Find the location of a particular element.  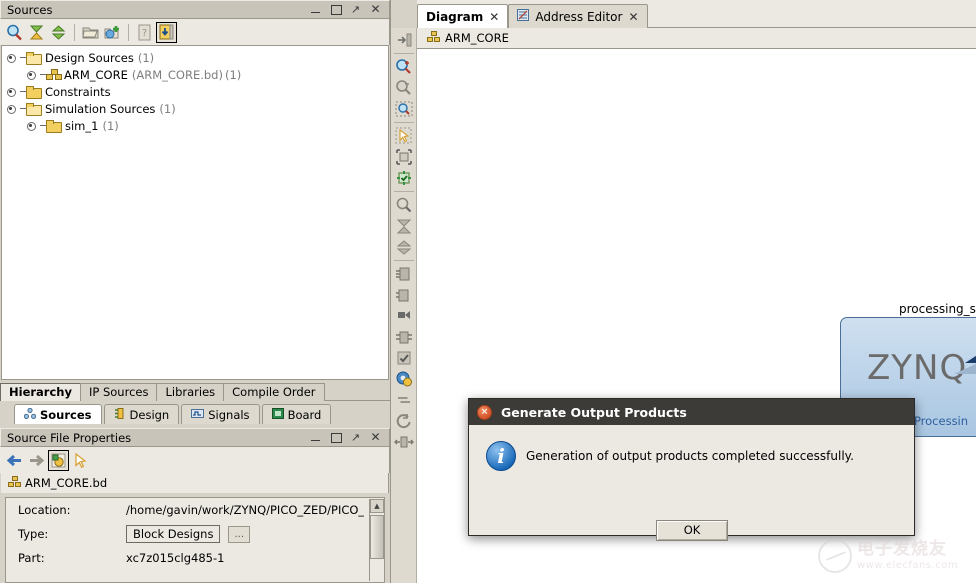

property-key: Type: is located at coordinates (33, 534).